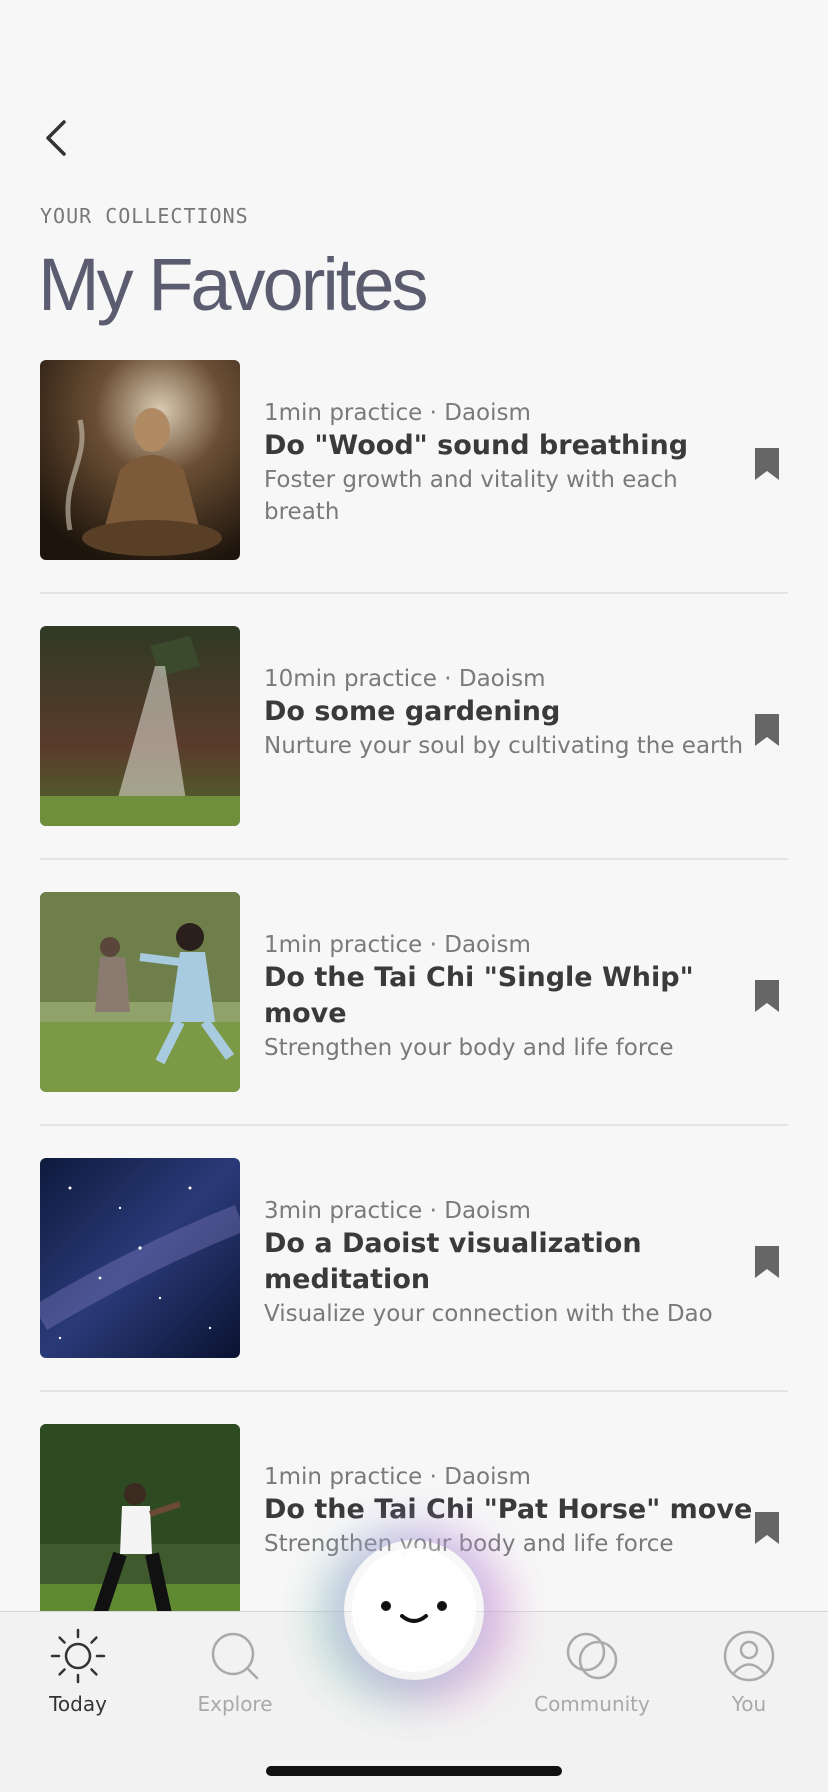 The width and height of the screenshot is (828, 1792). What do you see at coordinates (78, 1704) in the screenshot?
I see `tab-label: Today` at bounding box center [78, 1704].